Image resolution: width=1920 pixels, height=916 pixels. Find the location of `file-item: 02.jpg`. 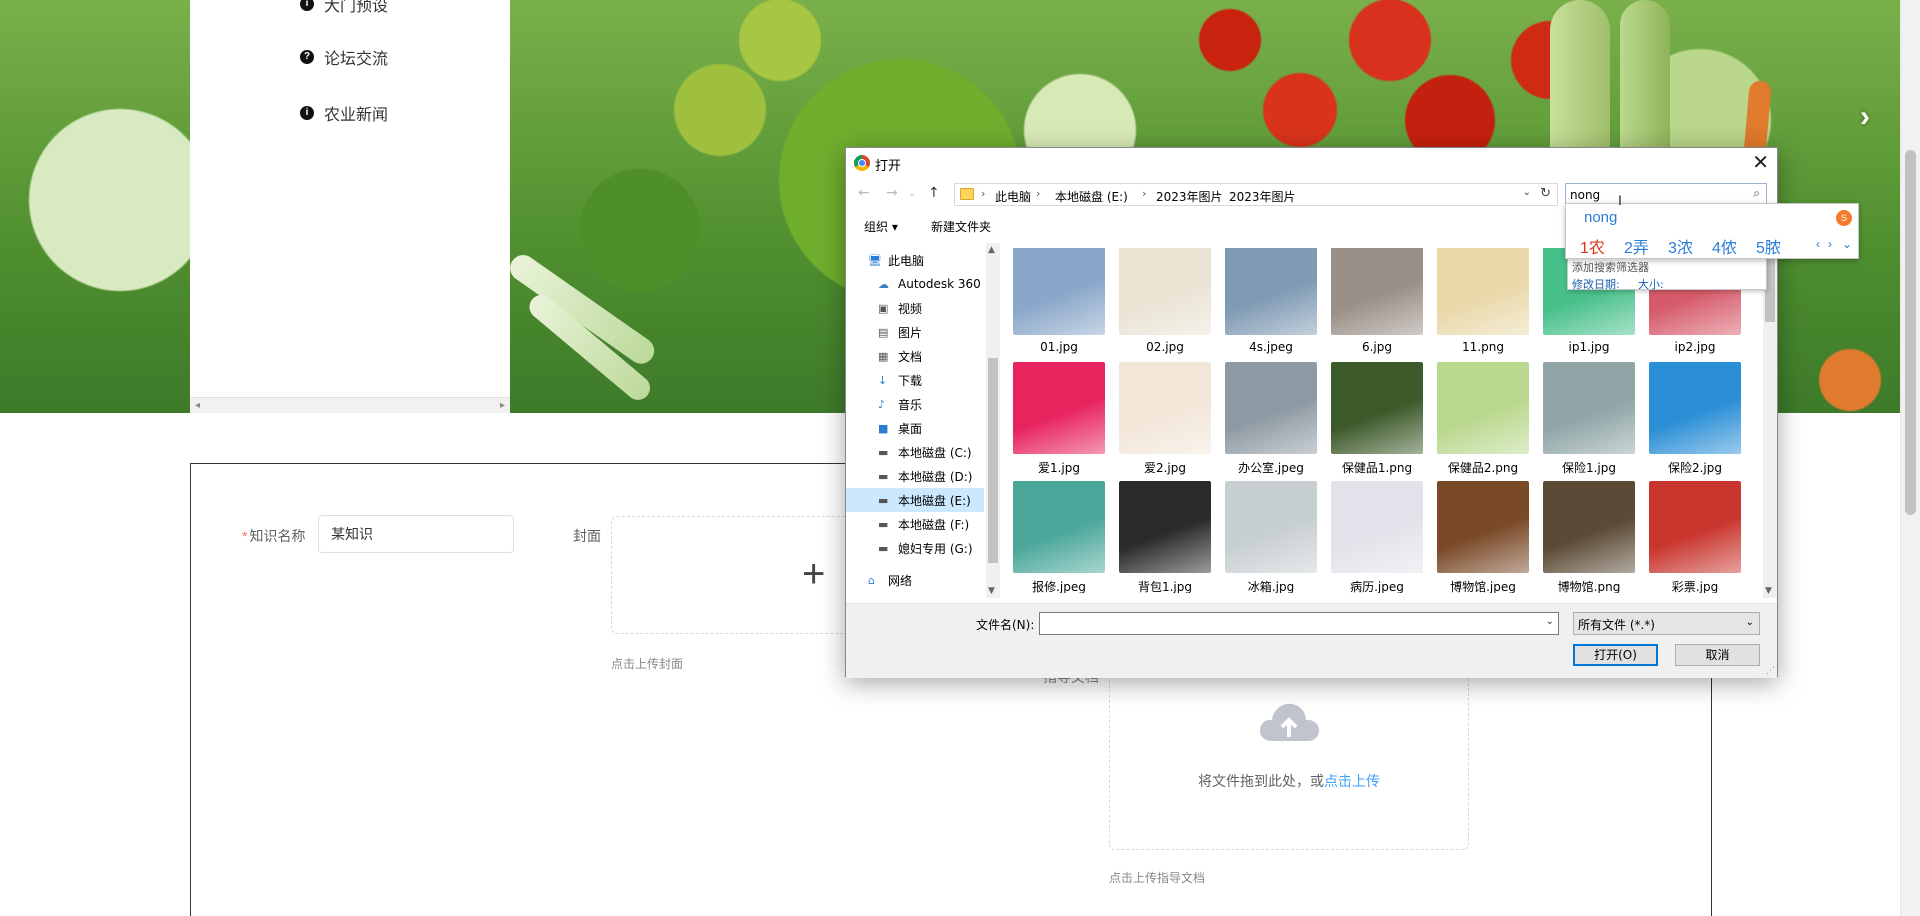

file-item: 02.jpg is located at coordinates (1165, 304).